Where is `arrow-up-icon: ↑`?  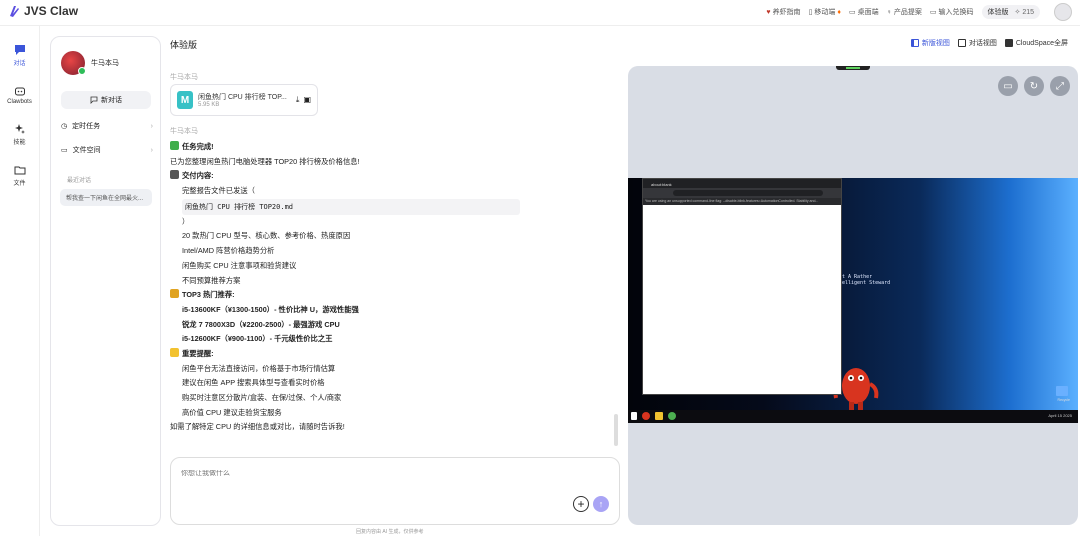
arrow-up-icon: ↑ is located at coordinates (601, 504).